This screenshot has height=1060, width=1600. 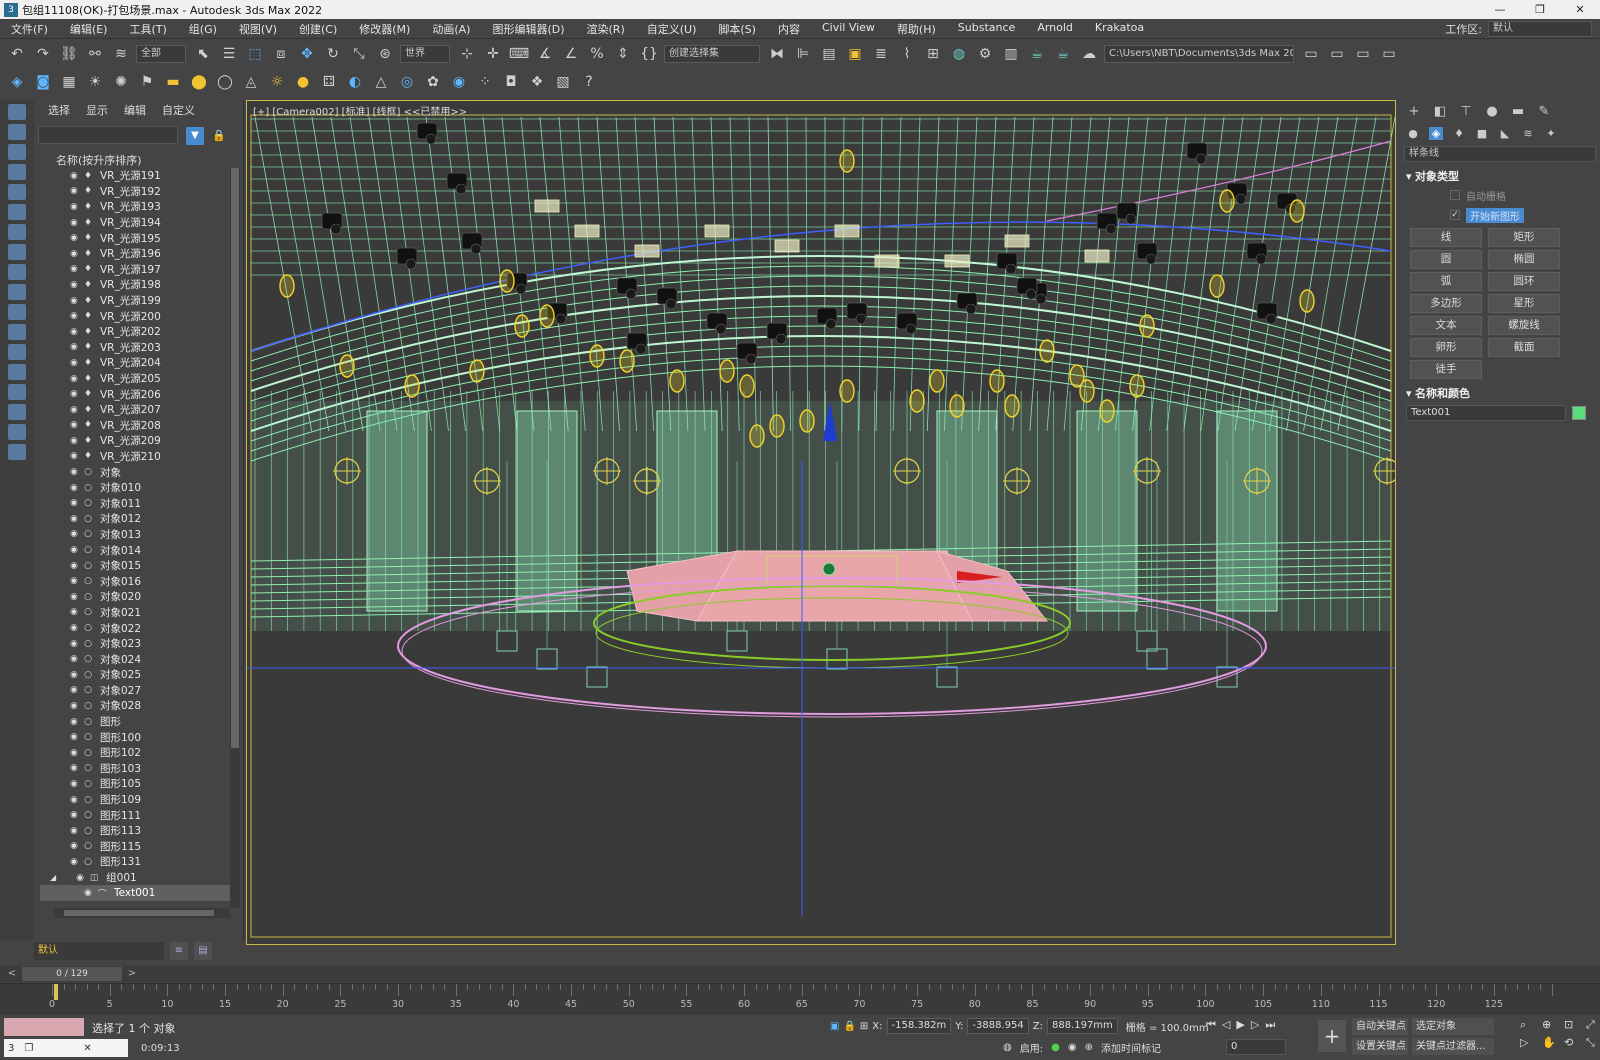 What do you see at coordinates (849, 1026) in the screenshot?
I see `selection-lock-icon: 🔒` at bounding box center [849, 1026].